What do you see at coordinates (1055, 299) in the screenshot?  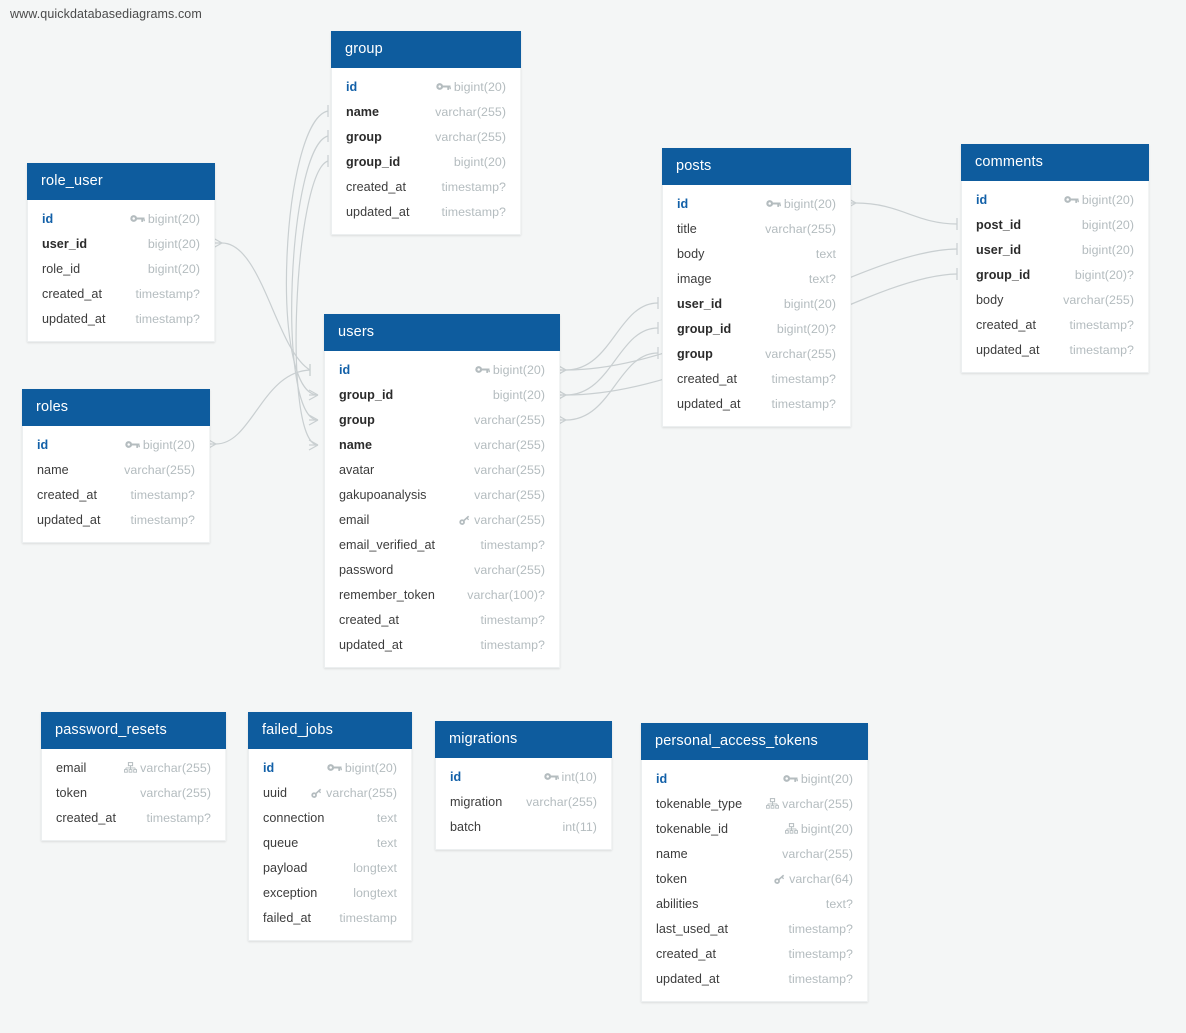 I see `field-row: body varchar(255)` at bounding box center [1055, 299].